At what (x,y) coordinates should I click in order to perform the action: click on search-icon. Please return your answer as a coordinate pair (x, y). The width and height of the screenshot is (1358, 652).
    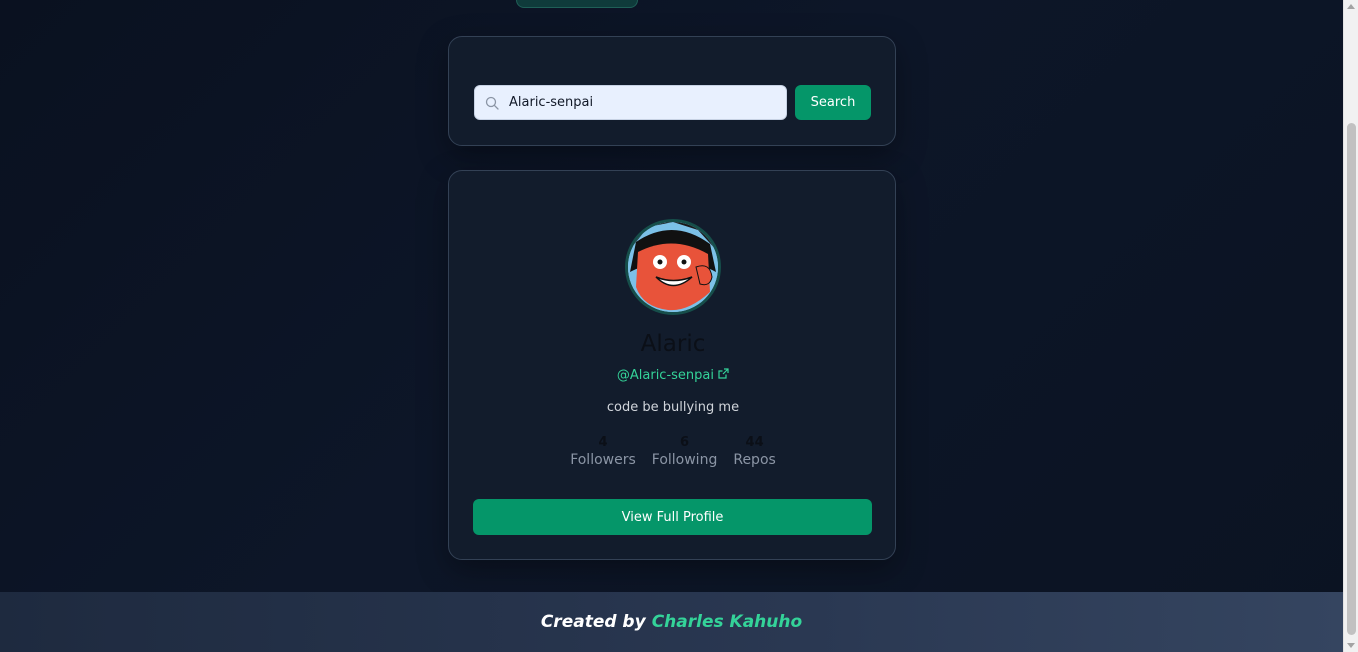
    Looking at the image, I should click on (492, 103).